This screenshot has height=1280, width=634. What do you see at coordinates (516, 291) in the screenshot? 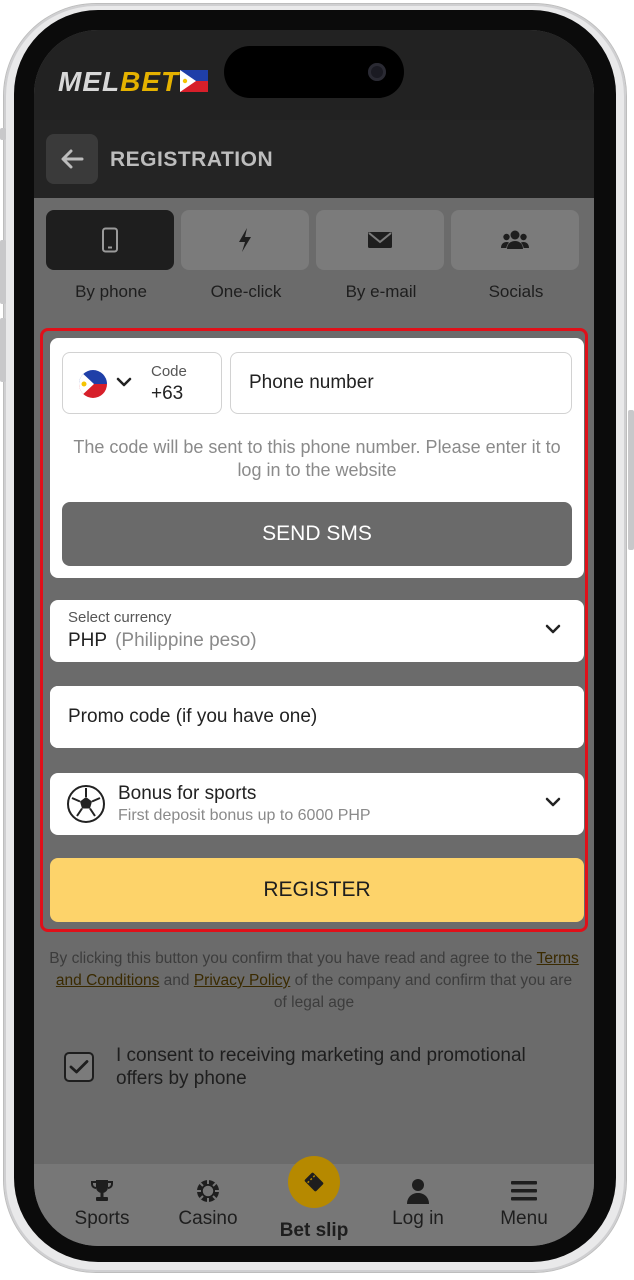
I see `tab-label: Socials` at bounding box center [516, 291].